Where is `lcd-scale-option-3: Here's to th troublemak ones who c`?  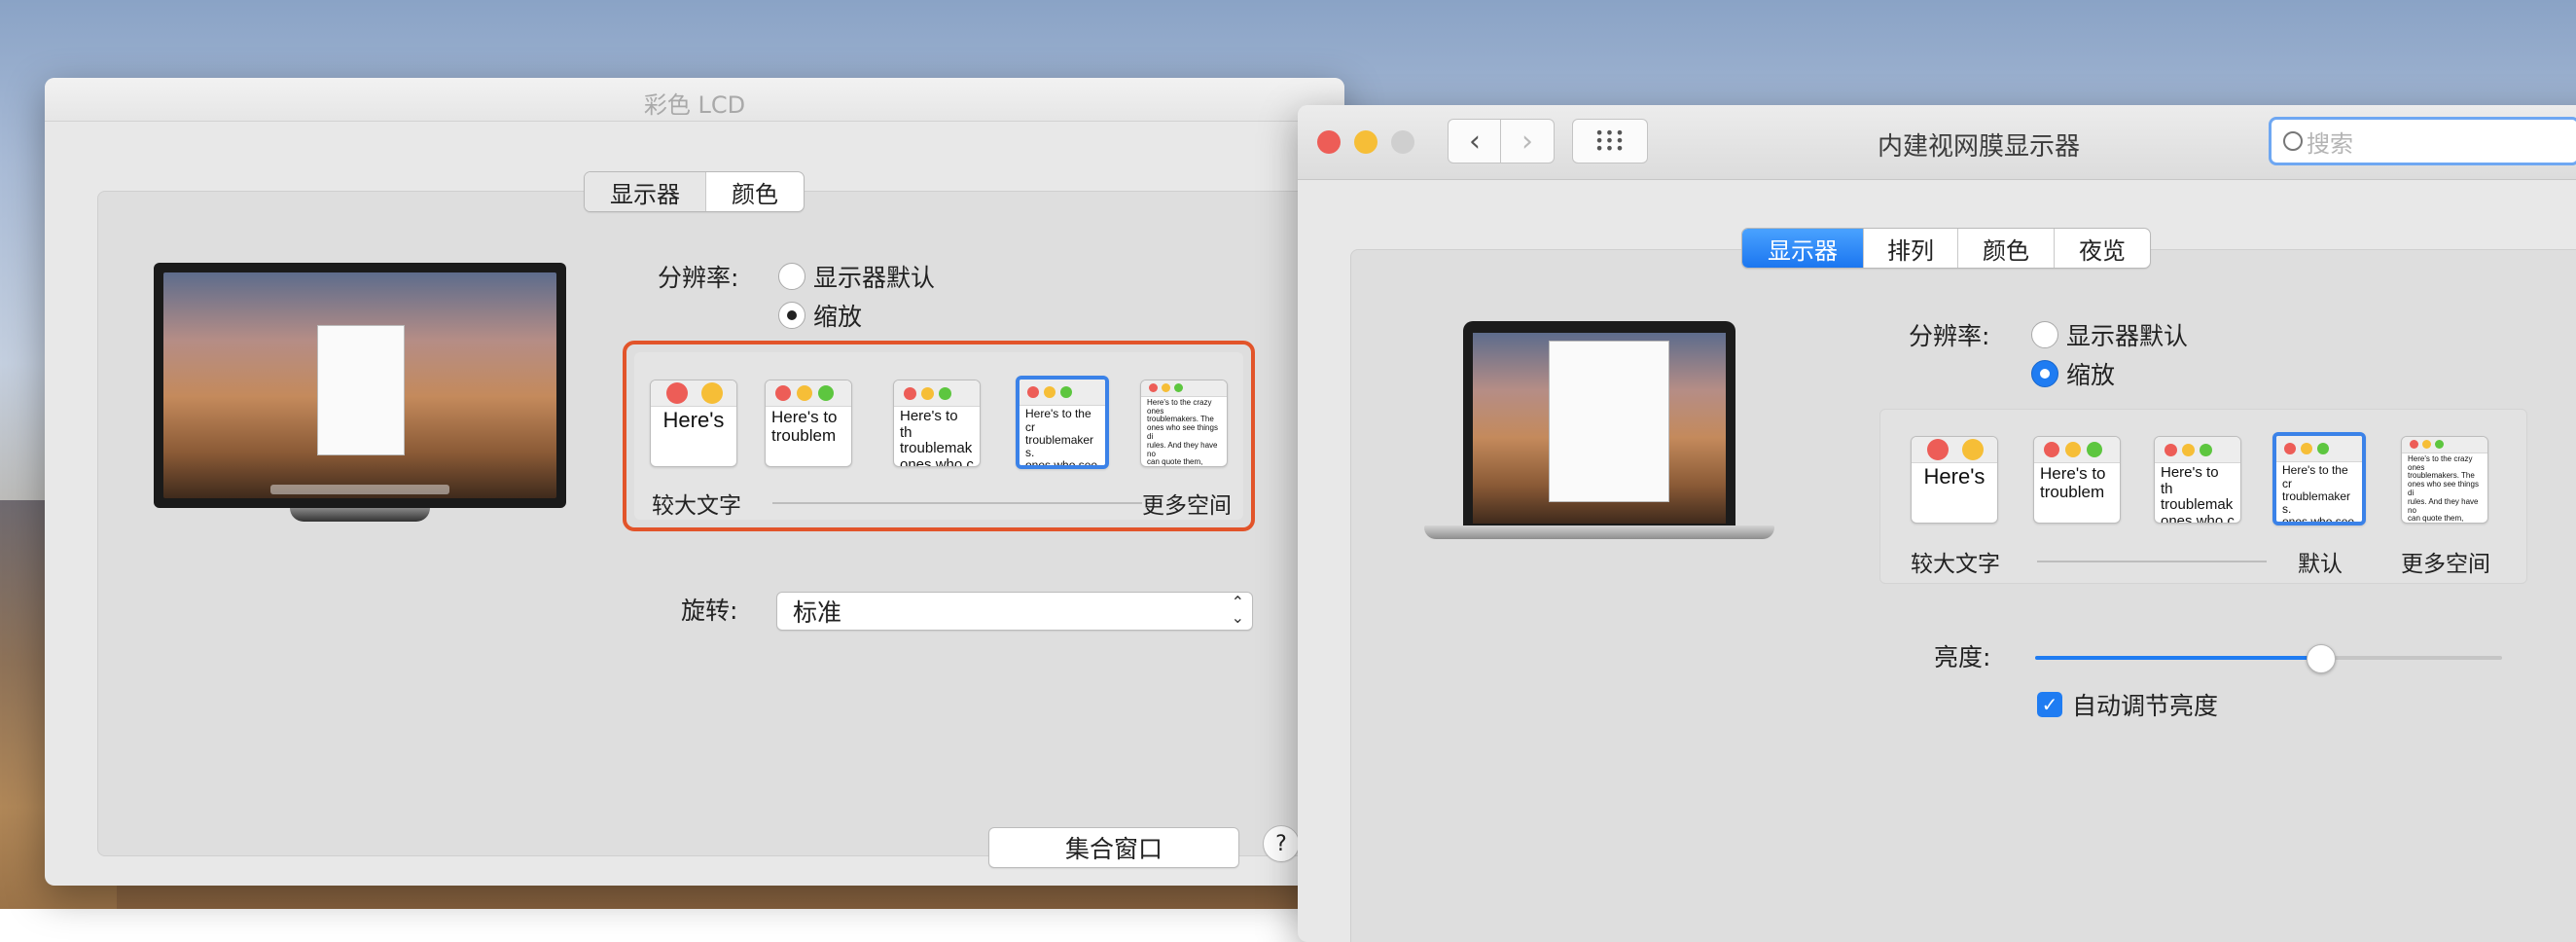
lcd-scale-option-3: Here's to th troublemak ones who c is located at coordinates (937, 424).